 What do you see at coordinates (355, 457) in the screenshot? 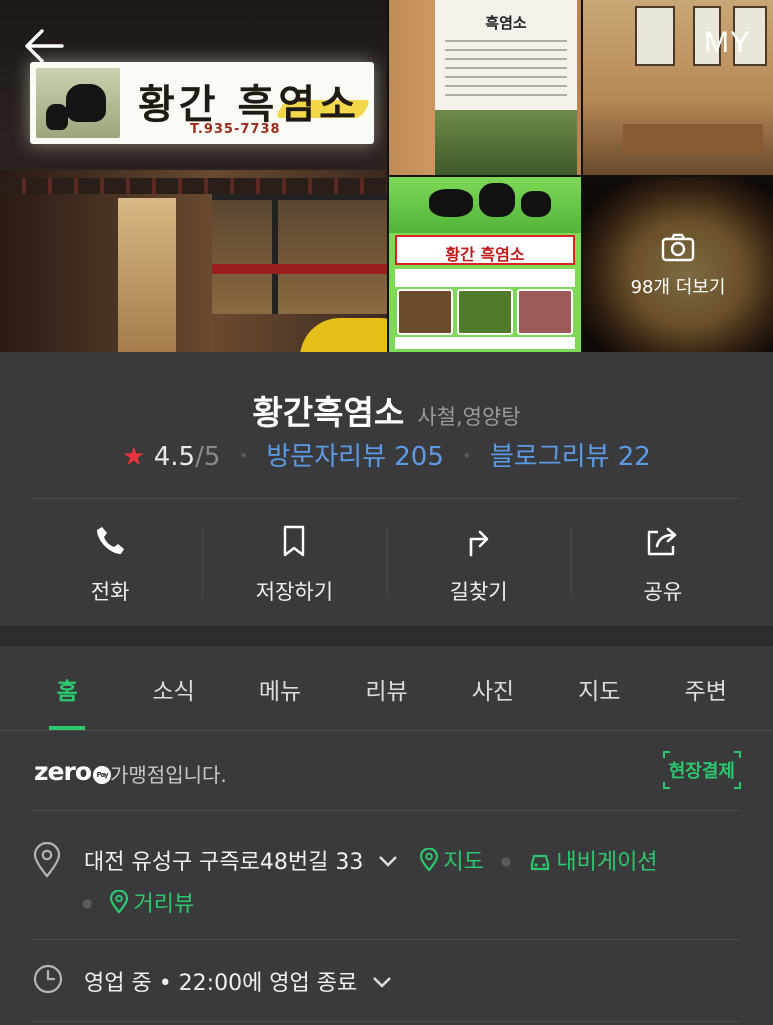
I see `visitor-reviews-link: 방문자리뷰 205` at bounding box center [355, 457].